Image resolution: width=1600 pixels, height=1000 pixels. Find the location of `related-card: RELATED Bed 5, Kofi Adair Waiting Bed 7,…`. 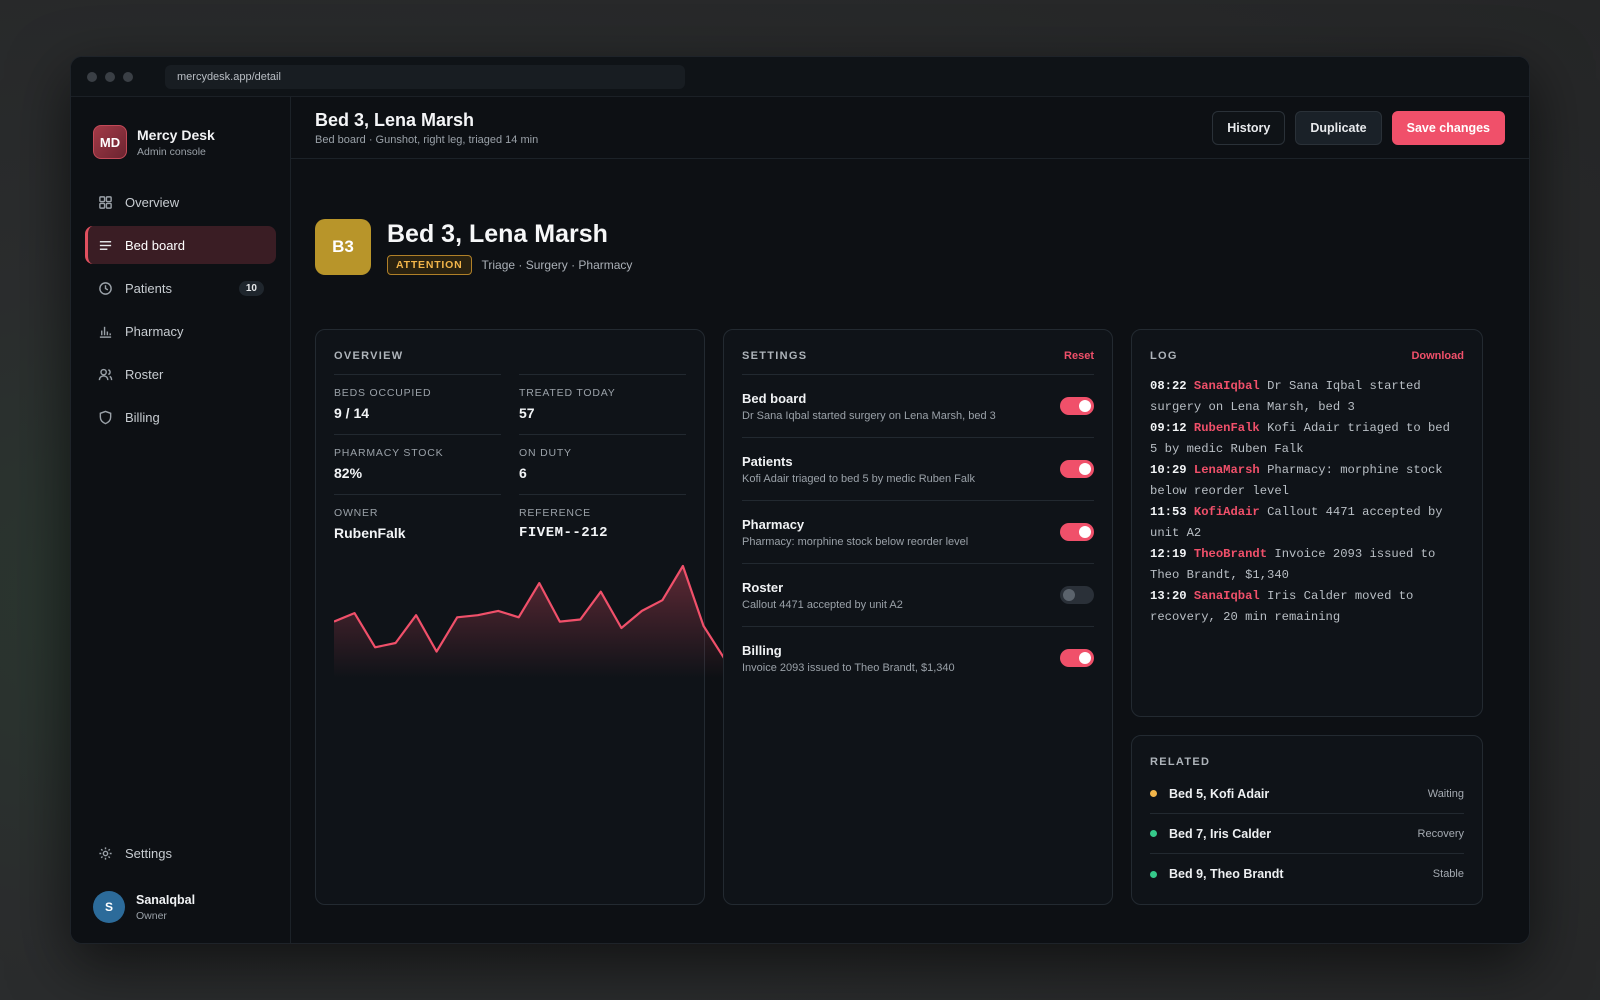

related-card: RELATED Bed 5, Kofi Adair Waiting Bed 7,… is located at coordinates (1307, 820).